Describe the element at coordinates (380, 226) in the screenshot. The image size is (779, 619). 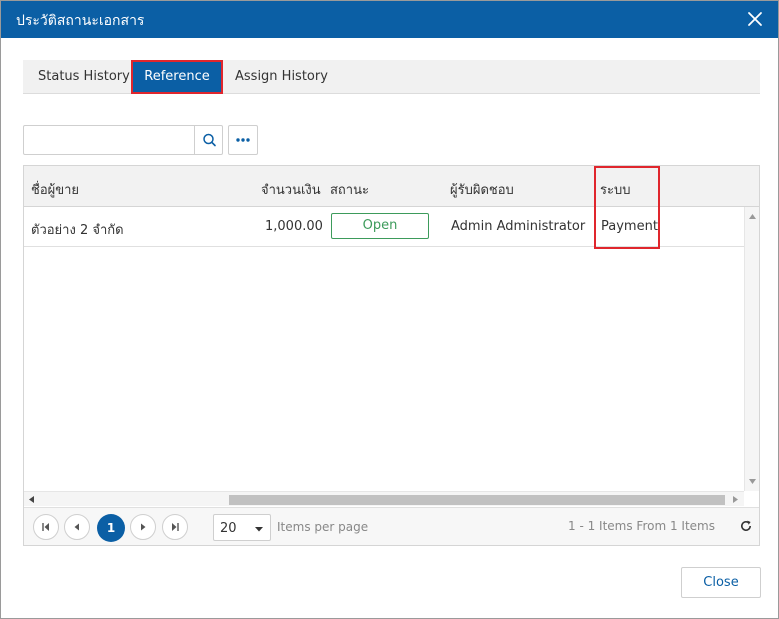
I see `status-badge: Open` at that location.